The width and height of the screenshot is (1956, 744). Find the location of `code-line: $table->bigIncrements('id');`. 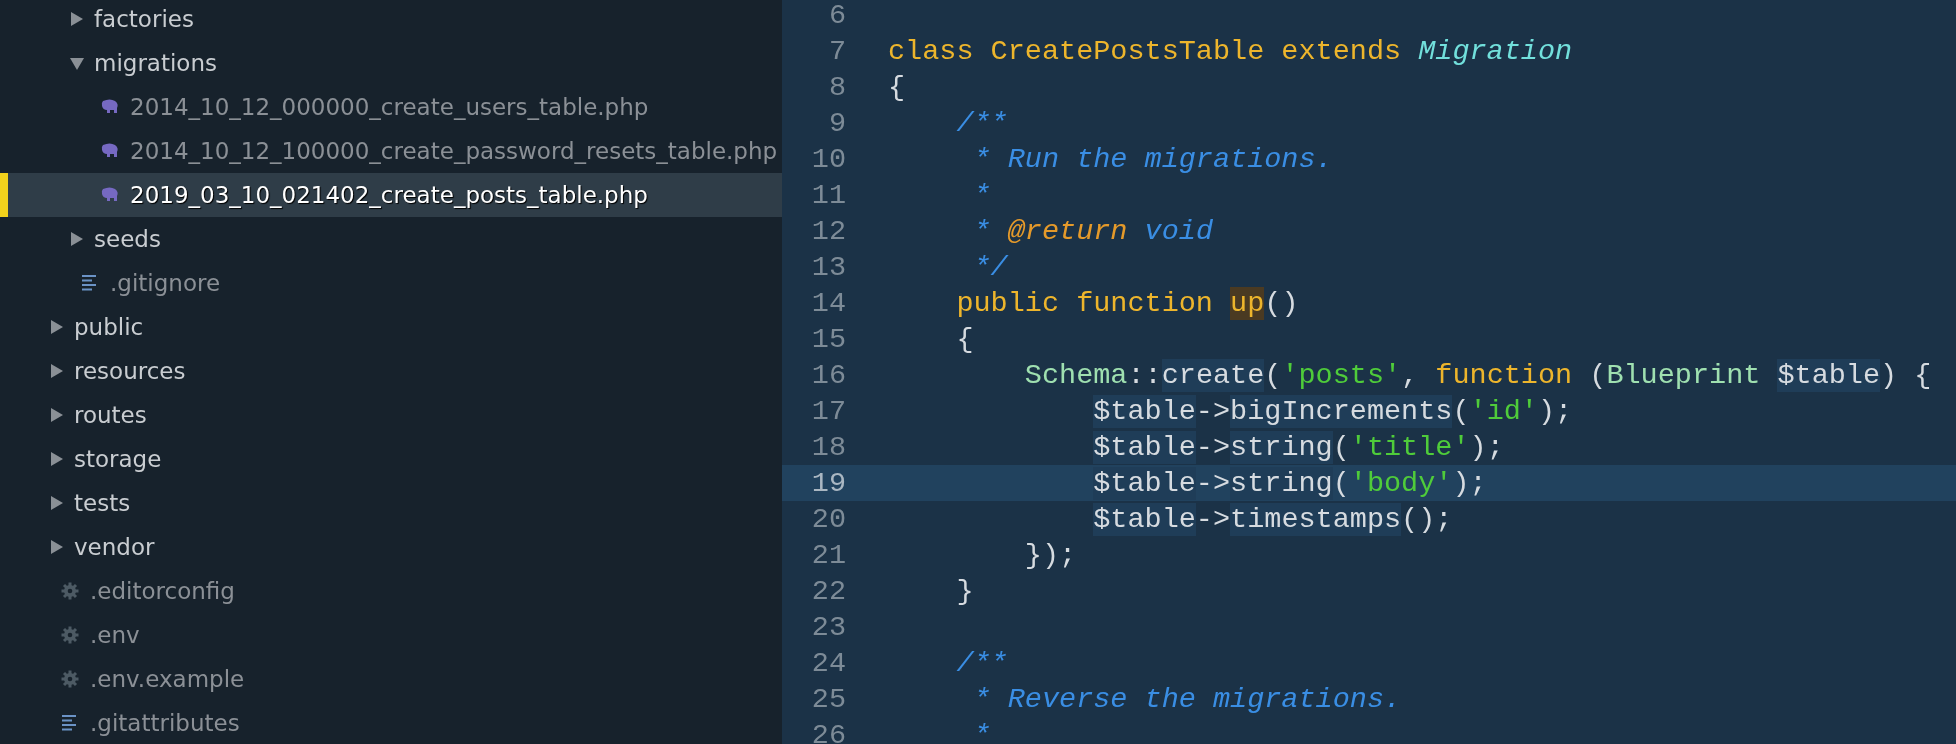

code-line: $table->bigIncrements('id'); is located at coordinates (1332, 411).